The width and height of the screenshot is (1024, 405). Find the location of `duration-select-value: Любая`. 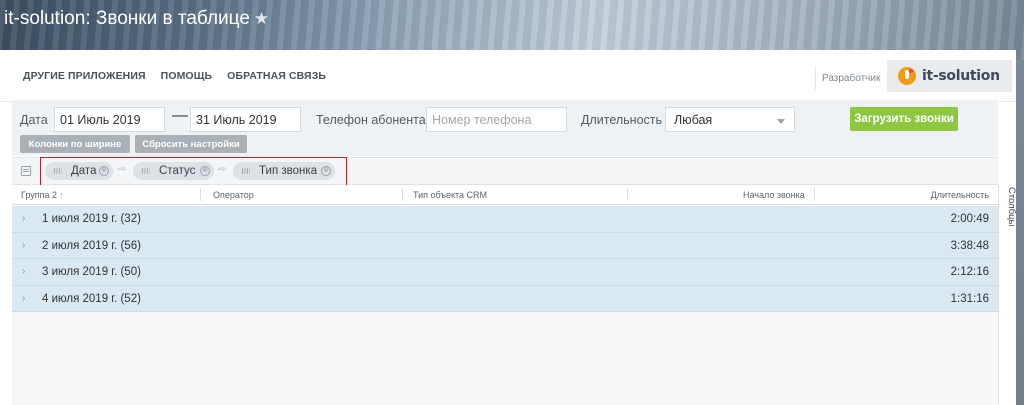

duration-select-value: Любая is located at coordinates (693, 120).